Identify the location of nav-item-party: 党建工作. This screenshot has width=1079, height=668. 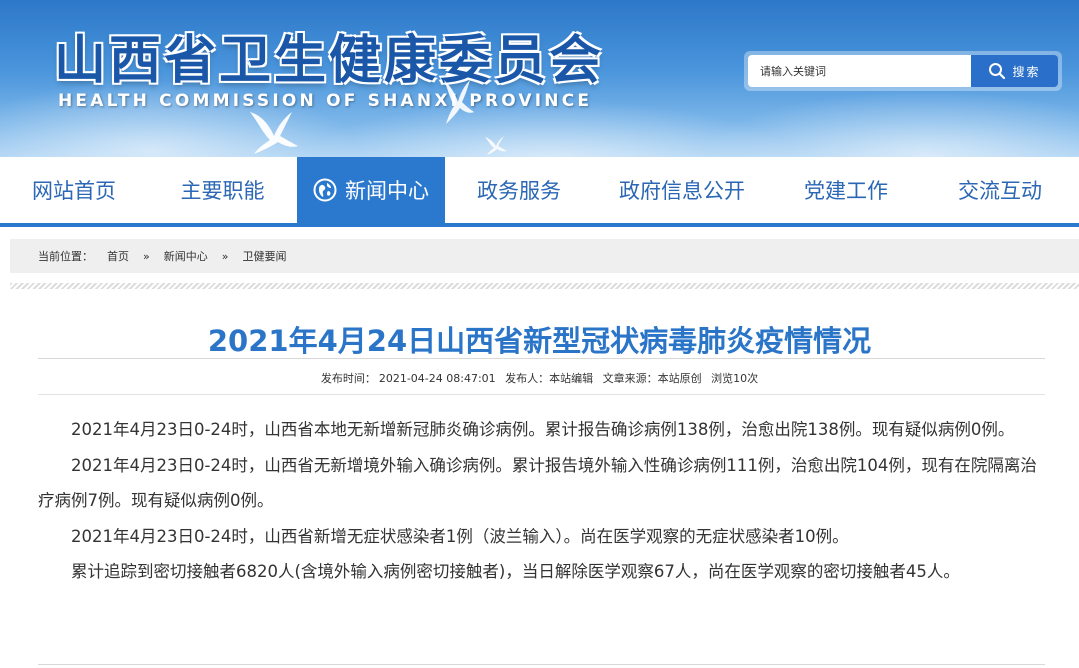
(846, 190).